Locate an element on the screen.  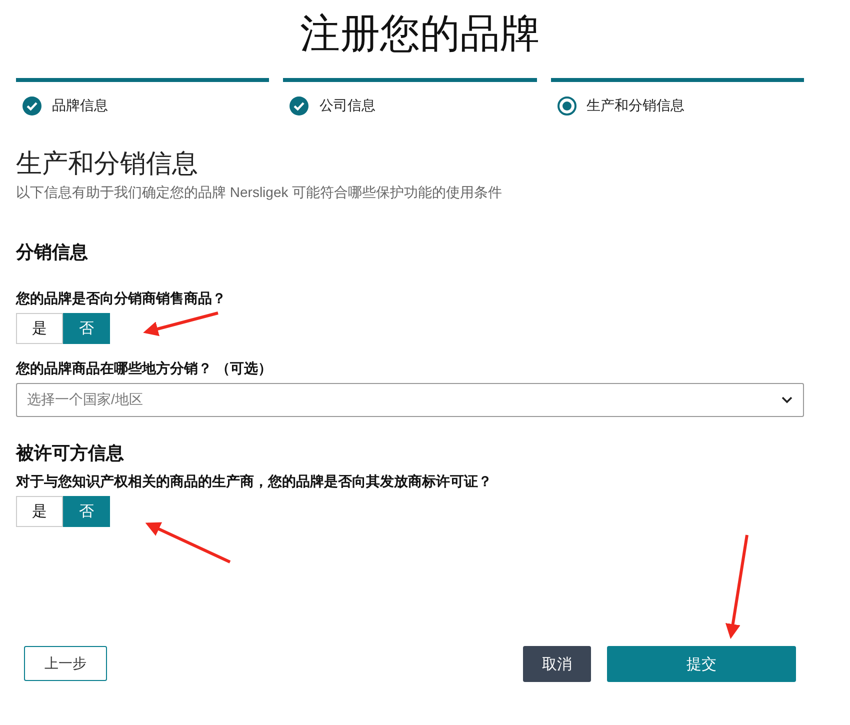
submit-button: 提交 is located at coordinates (701, 664).